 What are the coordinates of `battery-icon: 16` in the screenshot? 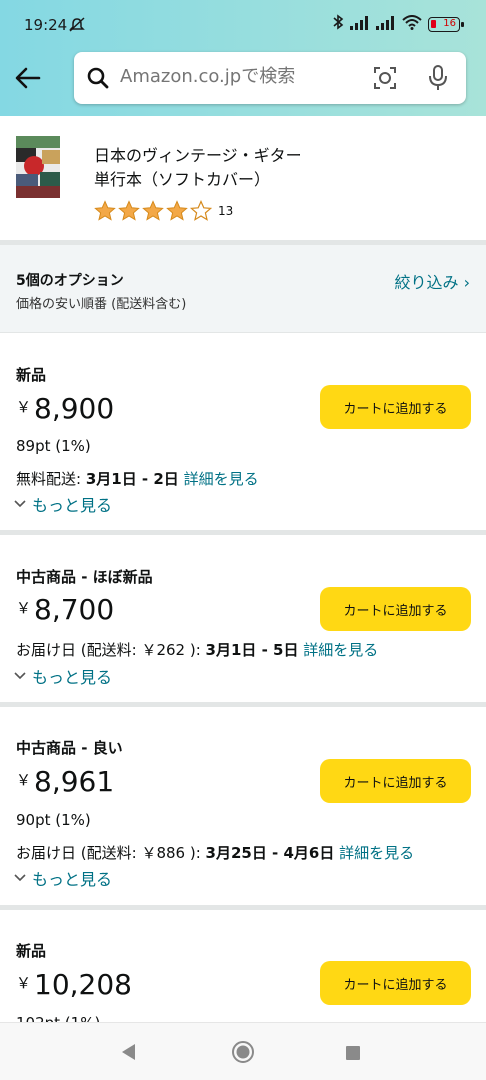 It's located at (446, 24).